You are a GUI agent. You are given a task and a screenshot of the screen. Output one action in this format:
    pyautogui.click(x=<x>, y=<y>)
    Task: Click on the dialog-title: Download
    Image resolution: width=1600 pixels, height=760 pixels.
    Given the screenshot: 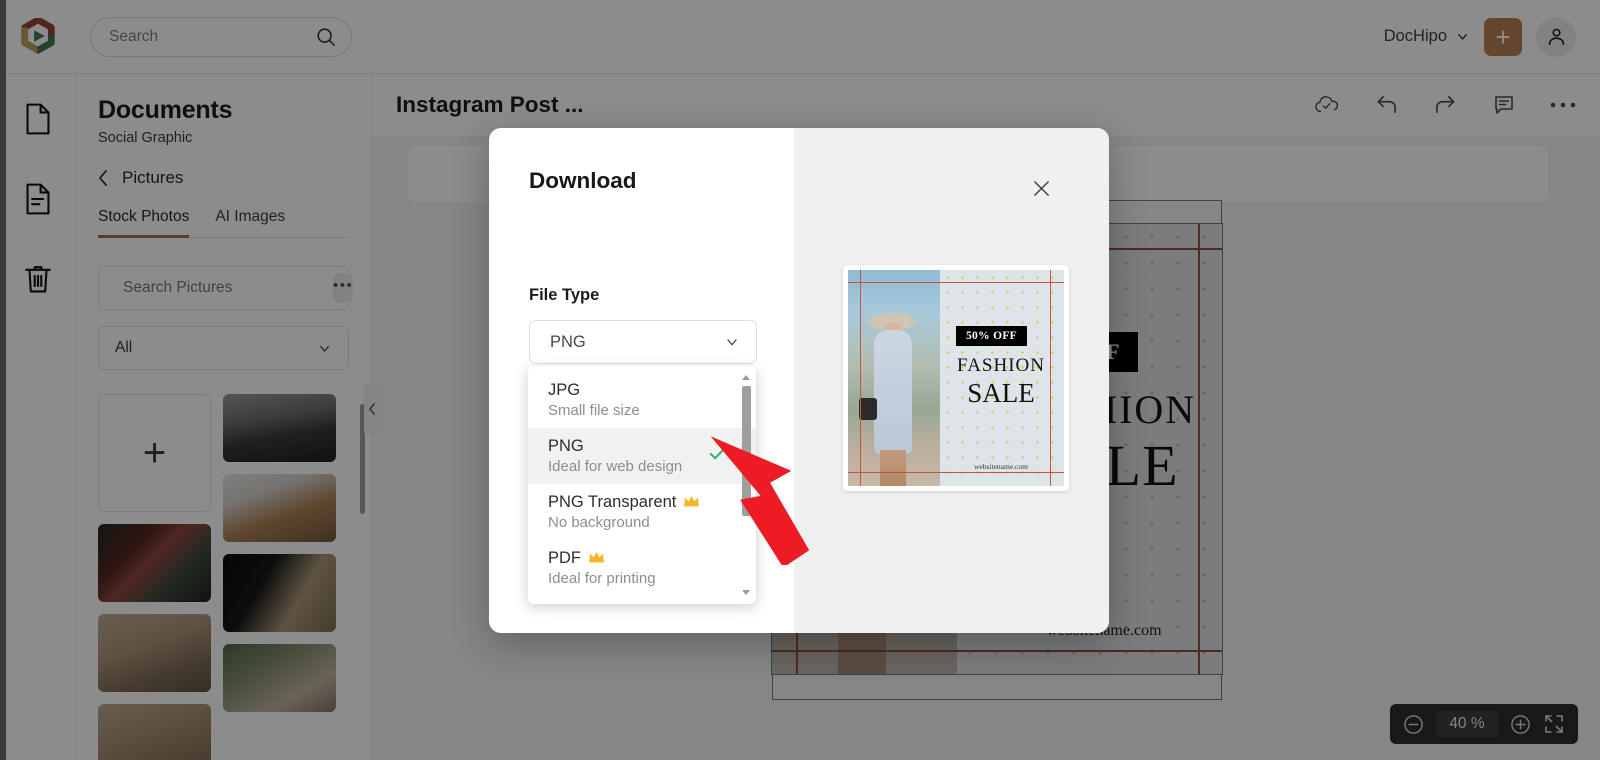 What is the action you would take?
    pyautogui.click(x=583, y=180)
    